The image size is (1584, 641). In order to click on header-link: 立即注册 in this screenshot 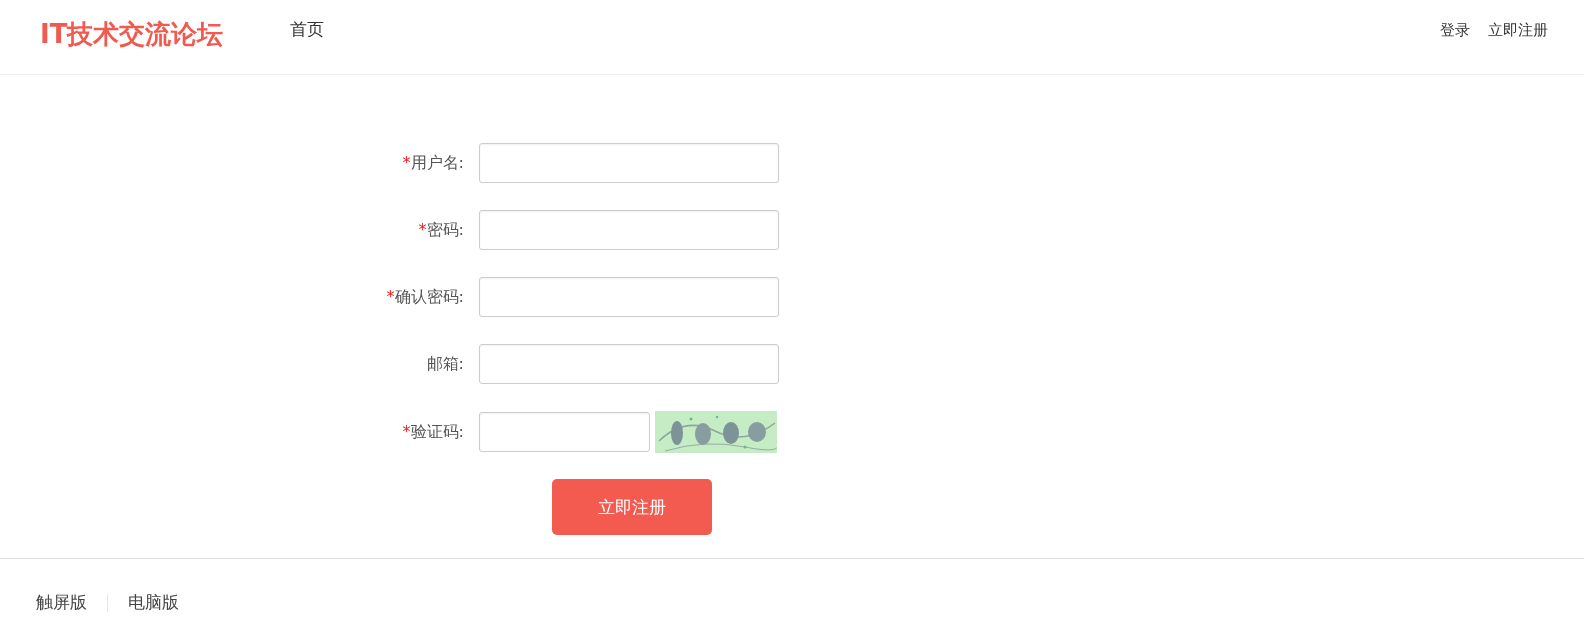, I will do `click(1518, 30)`.